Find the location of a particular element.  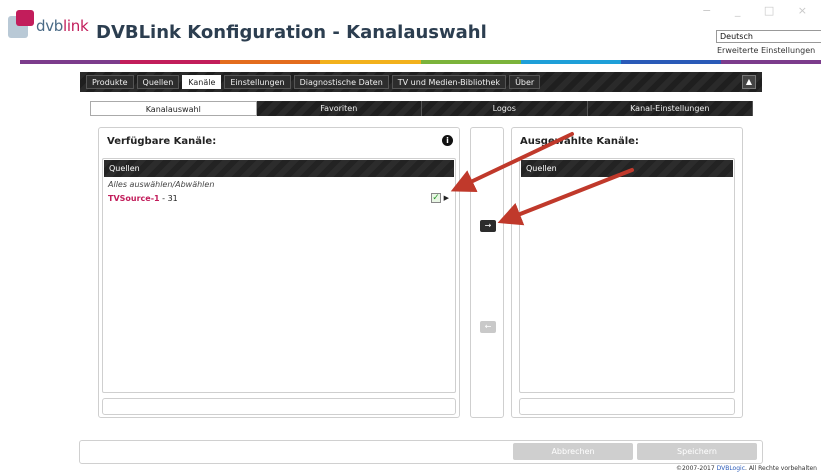

save-button: Speichern is located at coordinates (697, 451).